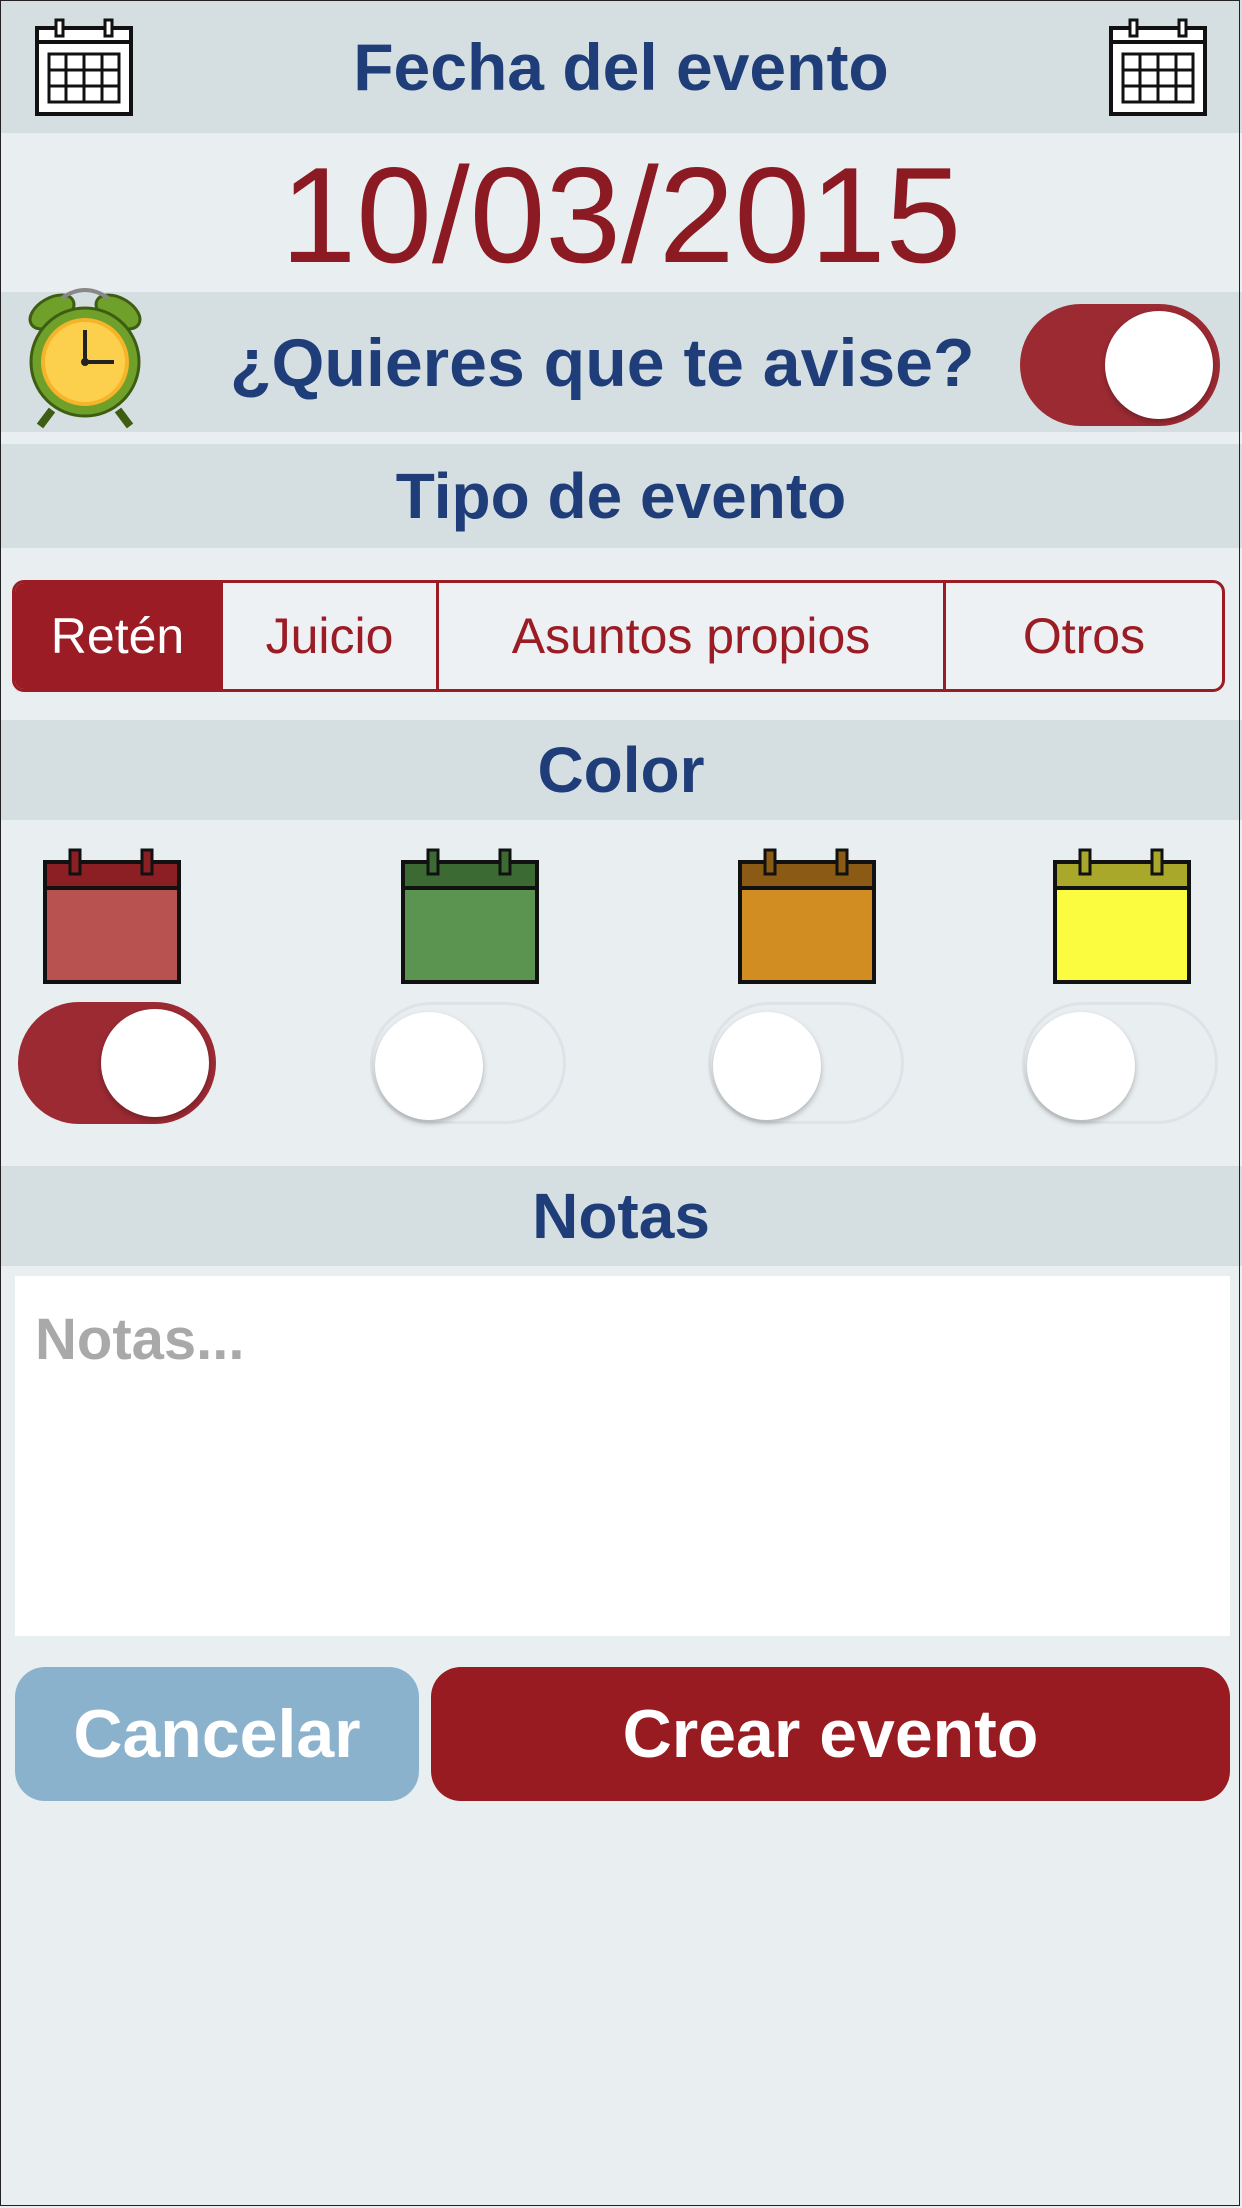 The height and width of the screenshot is (2208, 1242). I want to click on green-color-toggle, so click(468, 1063).